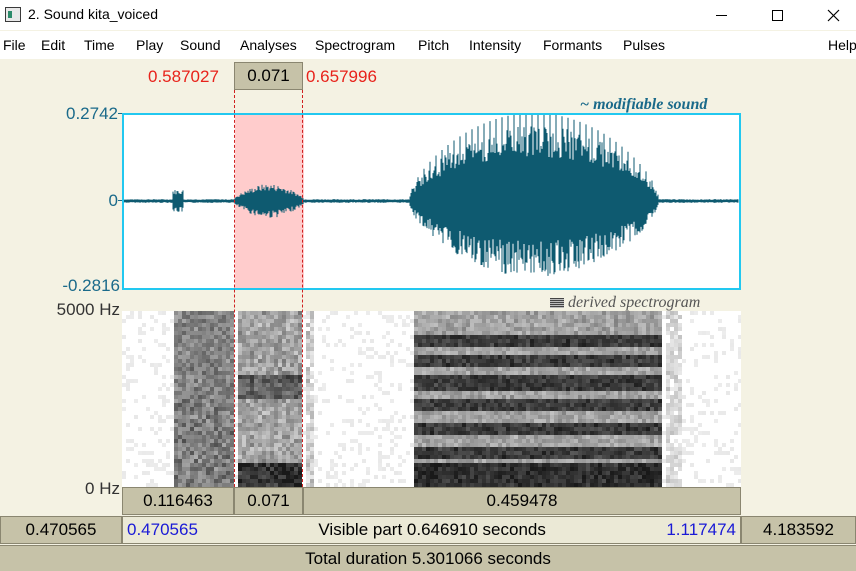 The height and width of the screenshot is (571, 856). I want to click on waveform-min-label: -0.2816, so click(91, 285).